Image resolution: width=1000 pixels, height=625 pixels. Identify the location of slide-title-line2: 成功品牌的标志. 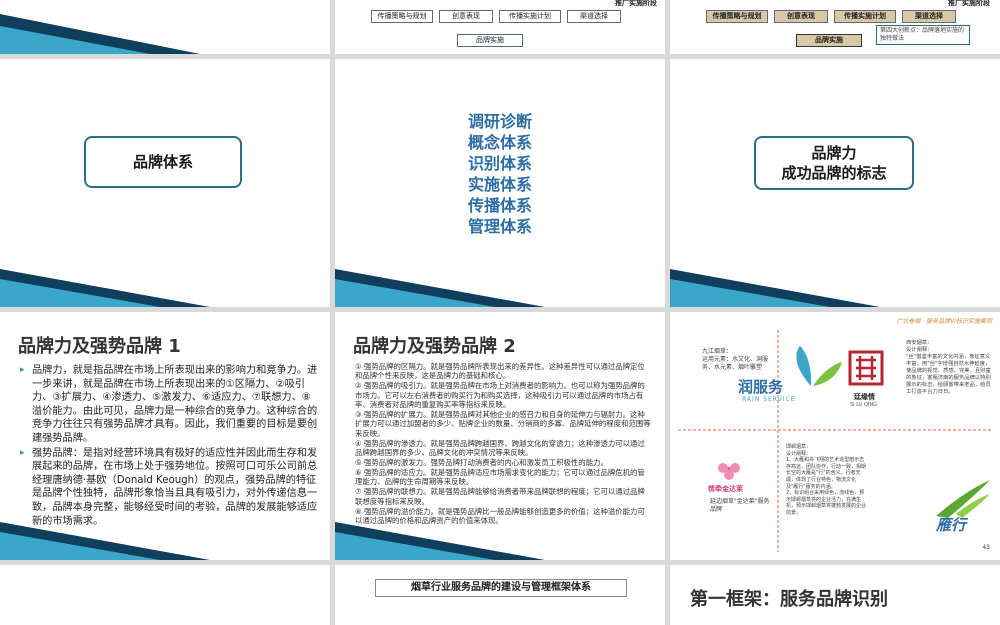
(834, 173).